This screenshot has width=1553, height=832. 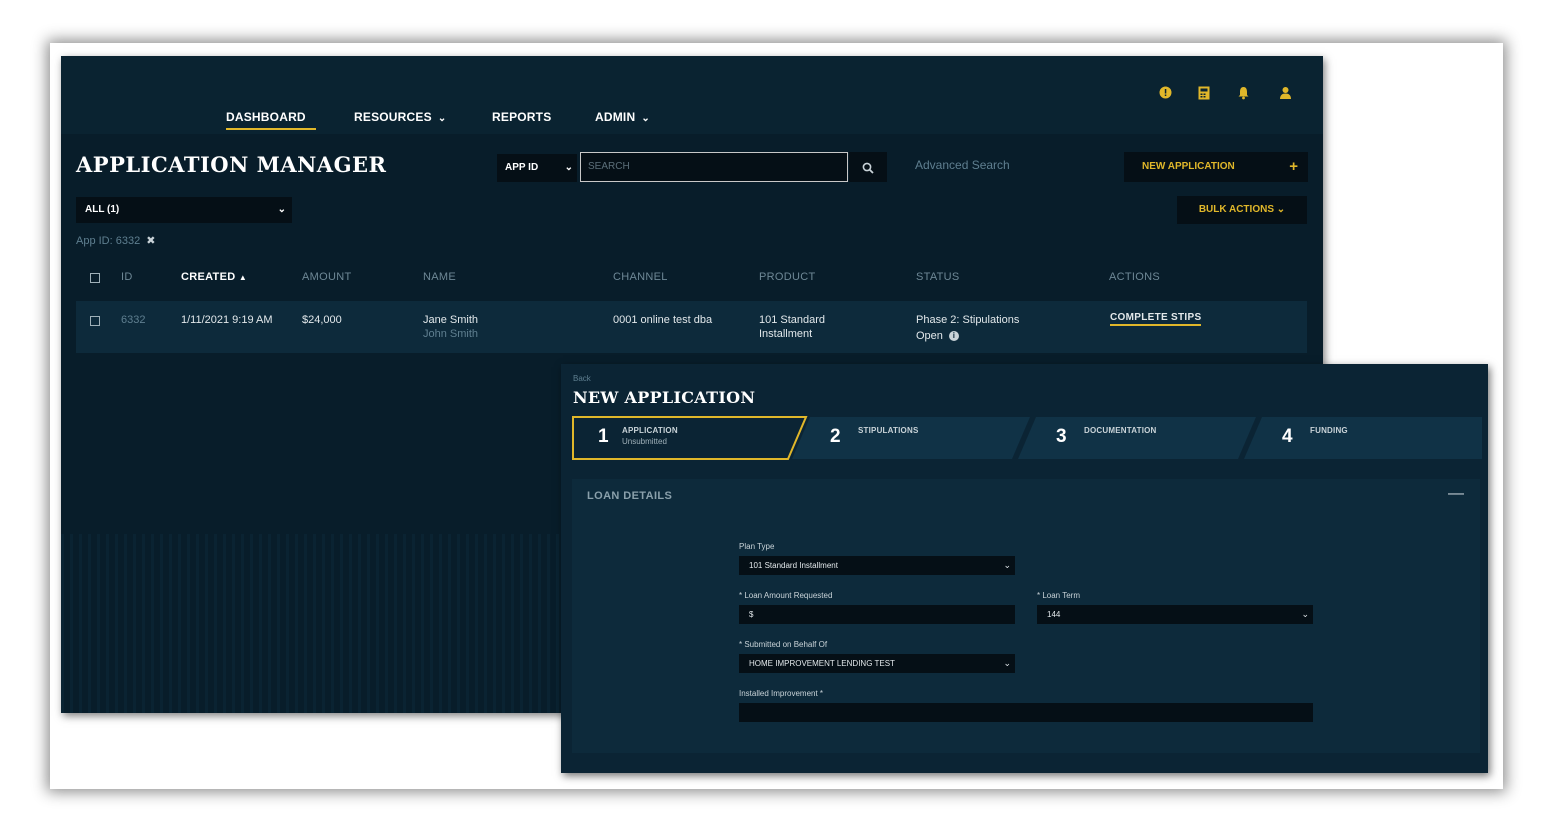 I want to click on column-header-amount: AMOUNT, so click(x=326, y=277).